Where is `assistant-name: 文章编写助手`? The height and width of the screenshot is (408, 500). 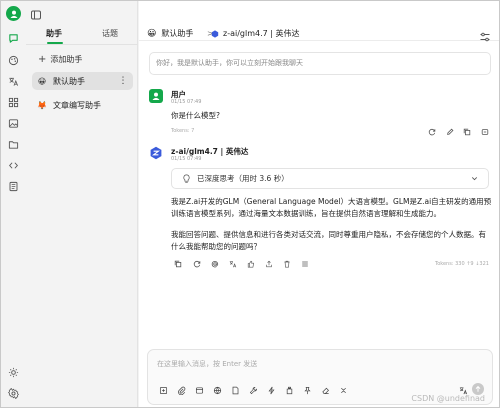
assistant-name: 文章编写助手 is located at coordinates (77, 105).